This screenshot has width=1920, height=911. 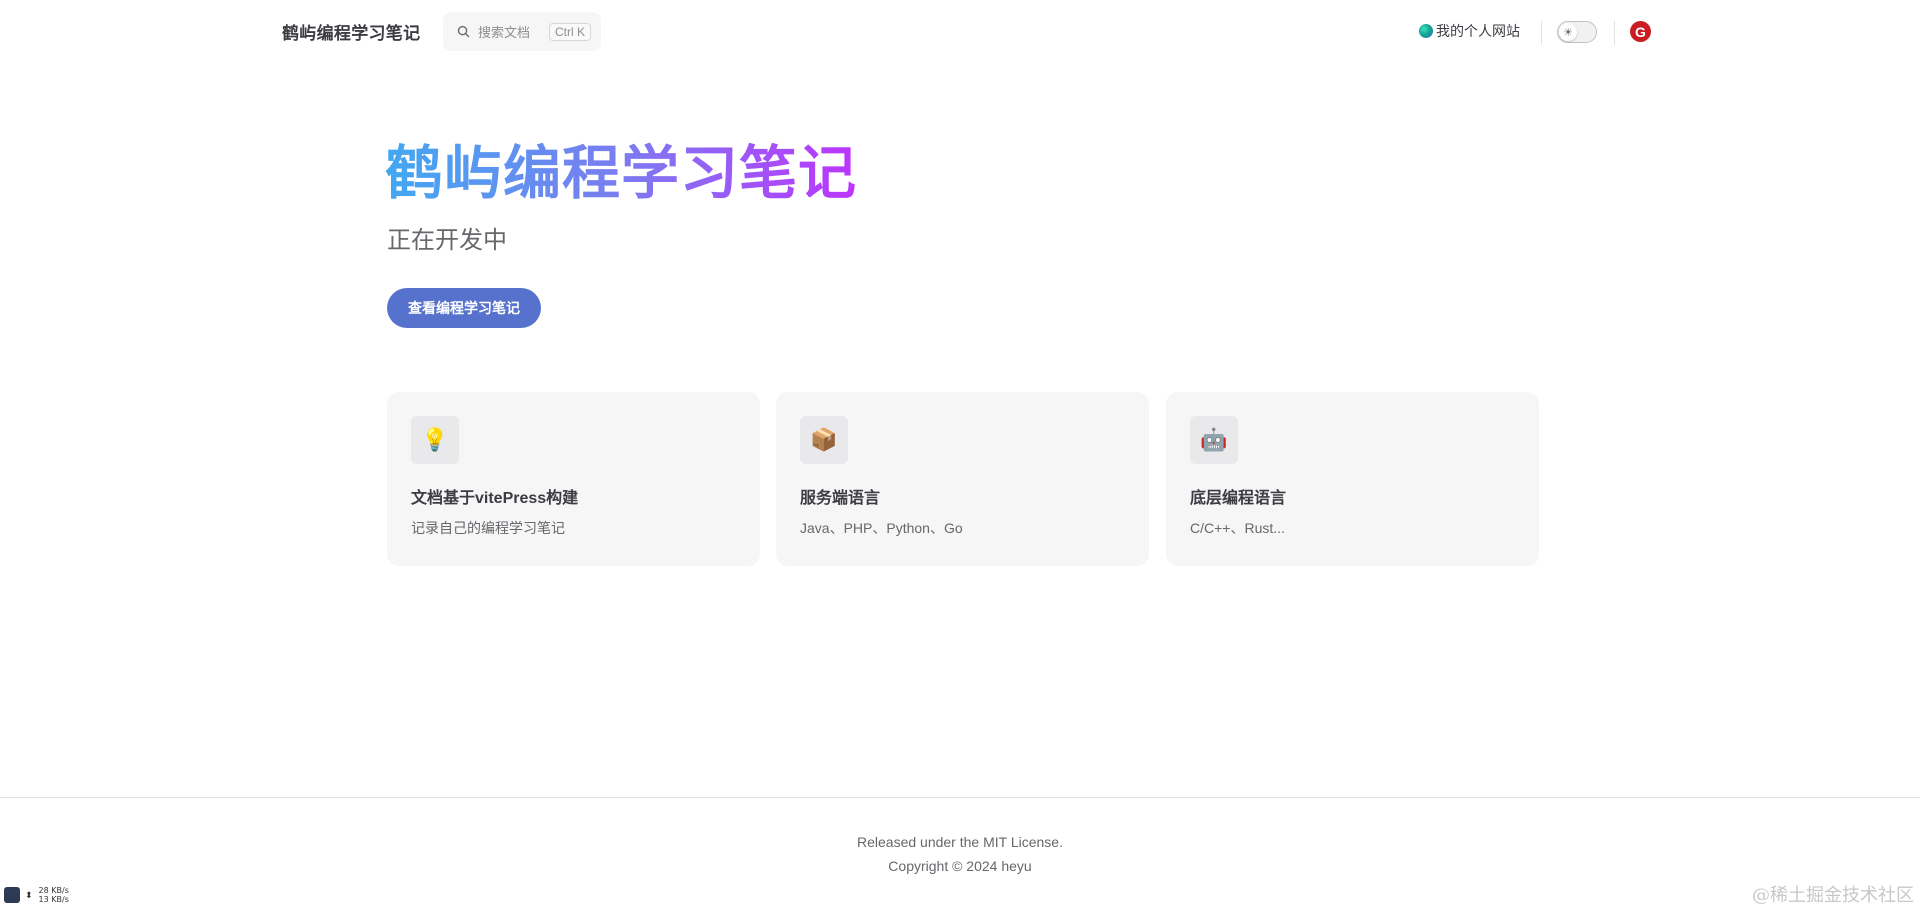 What do you see at coordinates (1833, 895) in the screenshot?
I see `watermark: @稀土掘金技术社区` at bounding box center [1833, 895].